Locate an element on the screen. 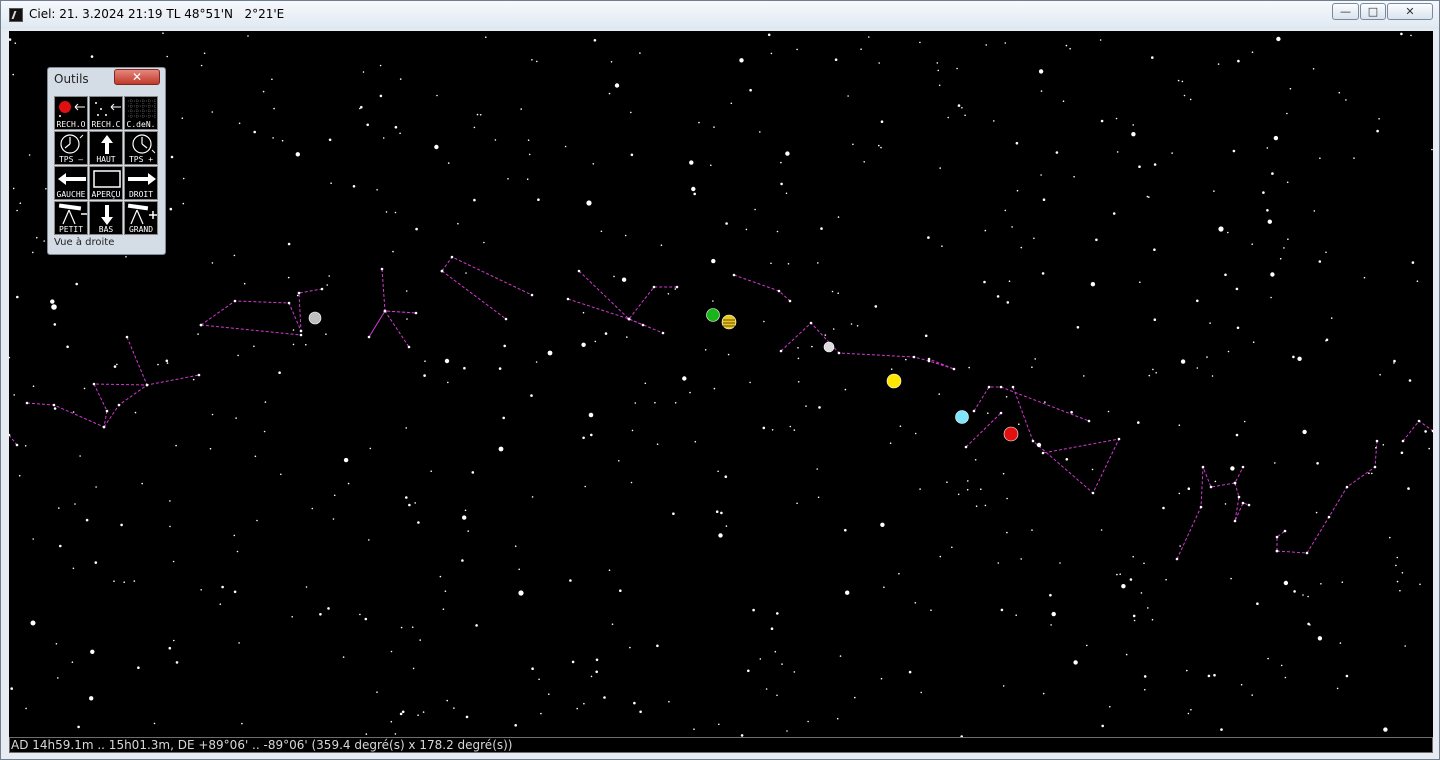 This screenshot has width=1440, height=760. time-forward-button: TPS + is located at coordinates (141, 148).